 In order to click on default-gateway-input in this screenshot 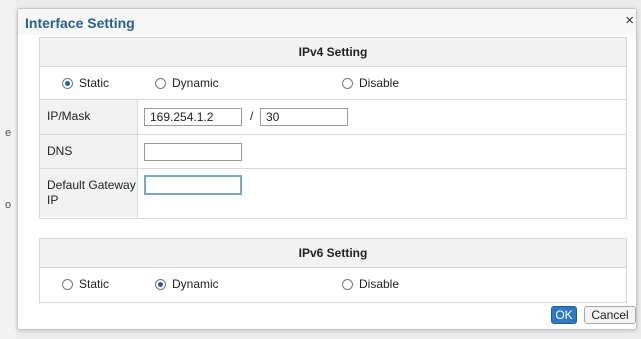, I will do `click(193, 185)`.